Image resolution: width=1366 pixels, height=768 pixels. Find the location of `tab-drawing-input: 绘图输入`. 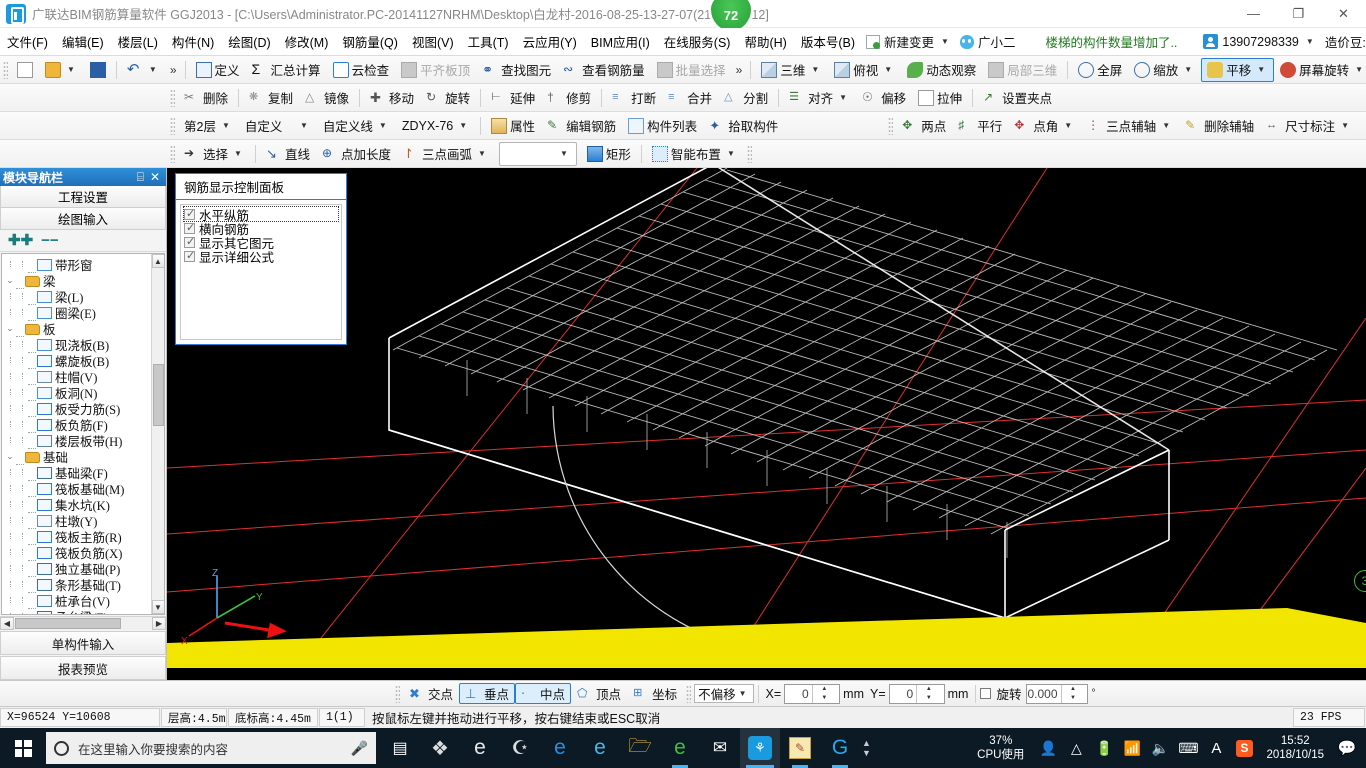

tab-drawing-input: 绘图输入 is located at coordinates (83, 219).